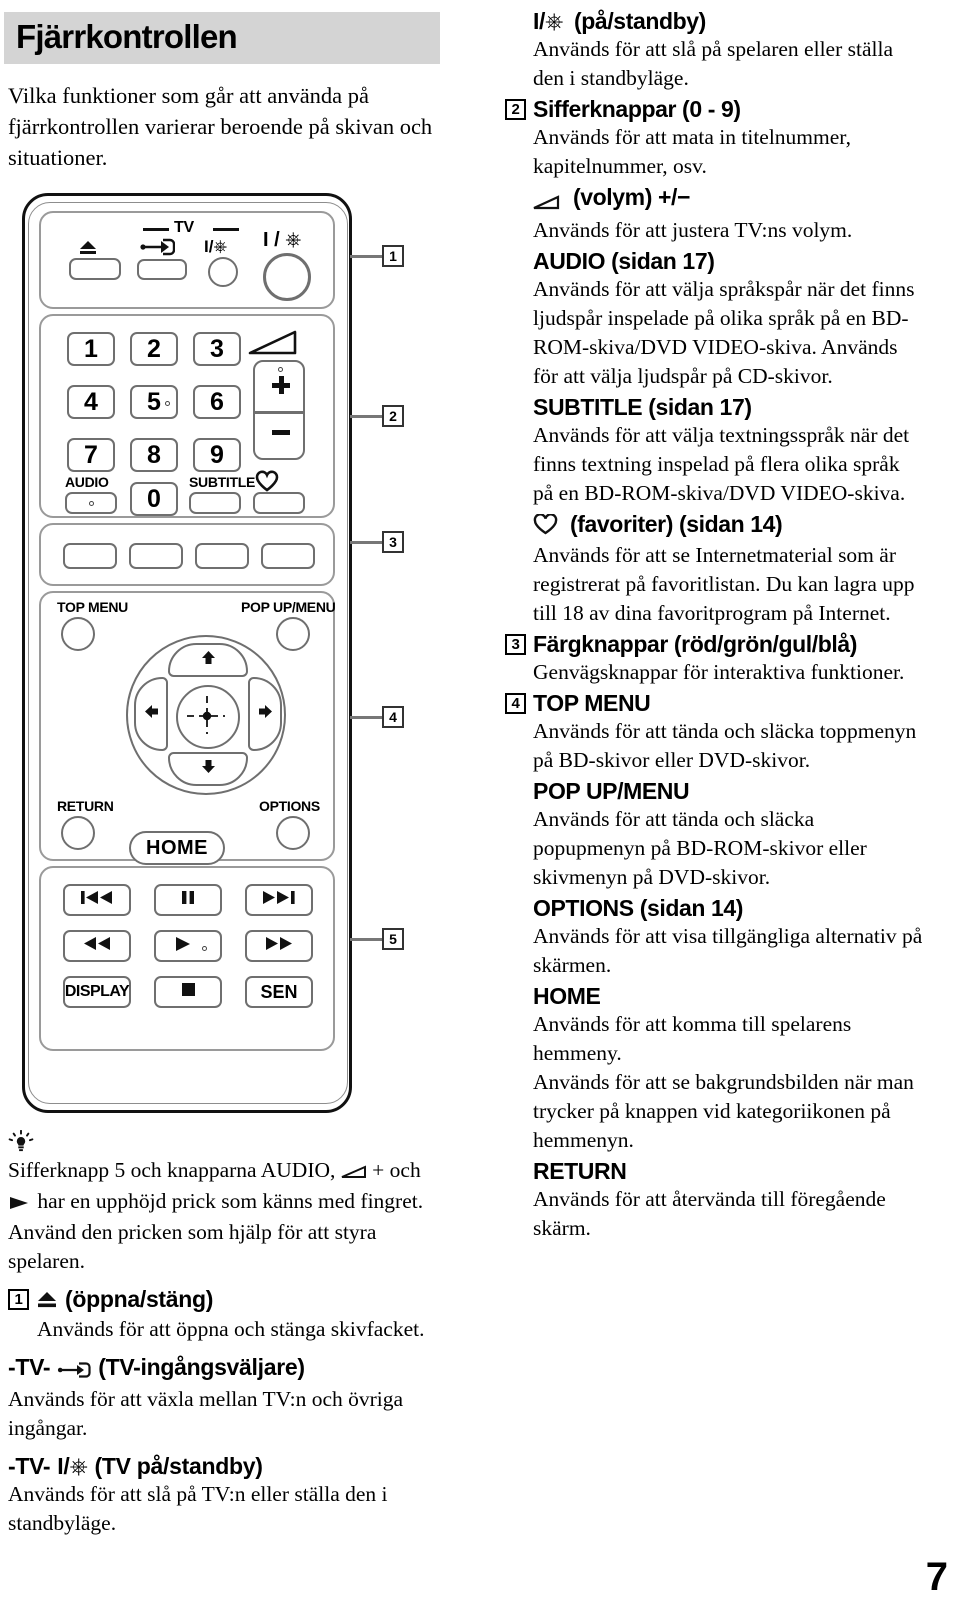 The image size is (960, 1606). I want to click on number-button-3: 3, so click(217, 349).